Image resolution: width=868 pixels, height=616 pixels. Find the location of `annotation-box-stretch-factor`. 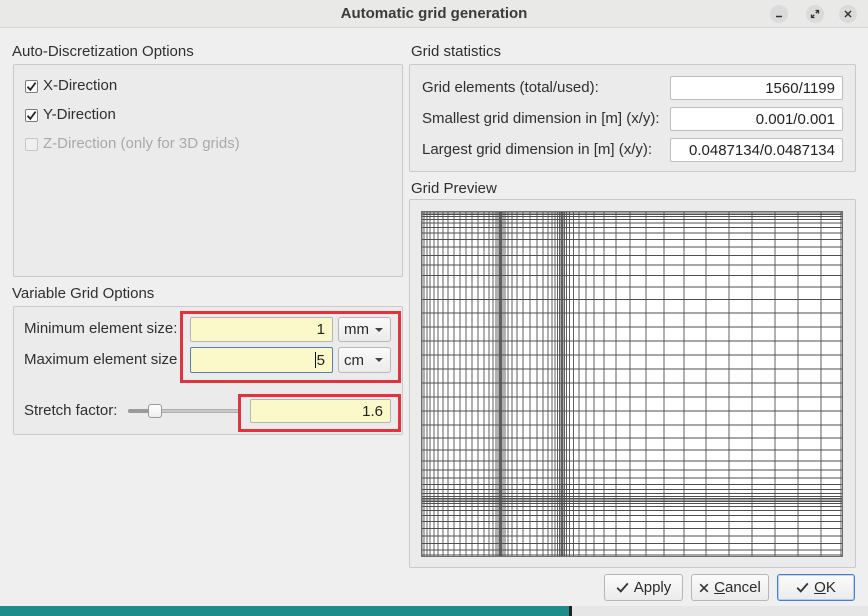

annotation-box-stretch-factor is located at coordinates (319, 413).